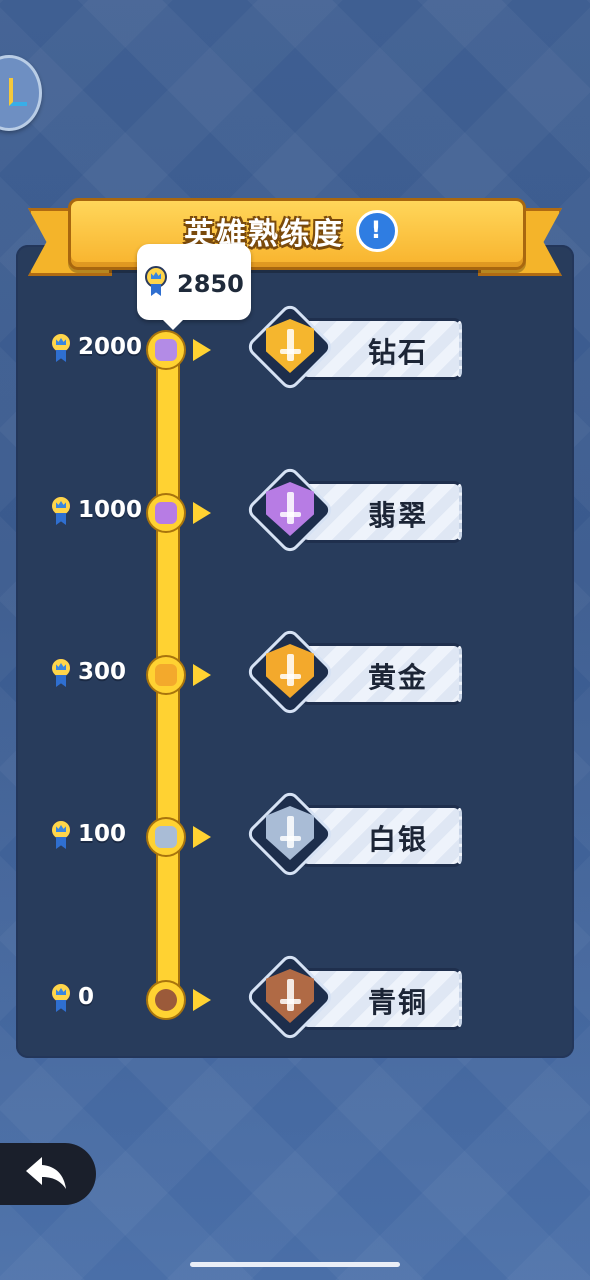  What do you see at coordinates (295, 1264) in the screenshot?
I see `home-indicator` at bounding box center [295, 1264].